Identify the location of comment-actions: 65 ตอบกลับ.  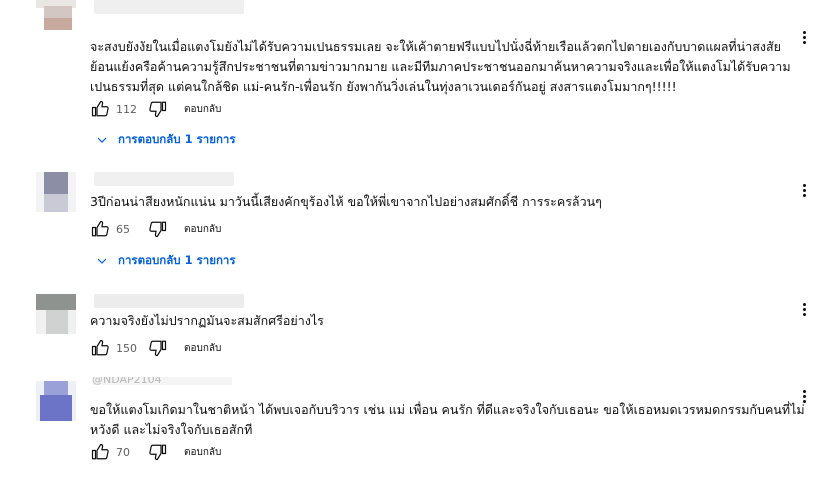
(155, 229).